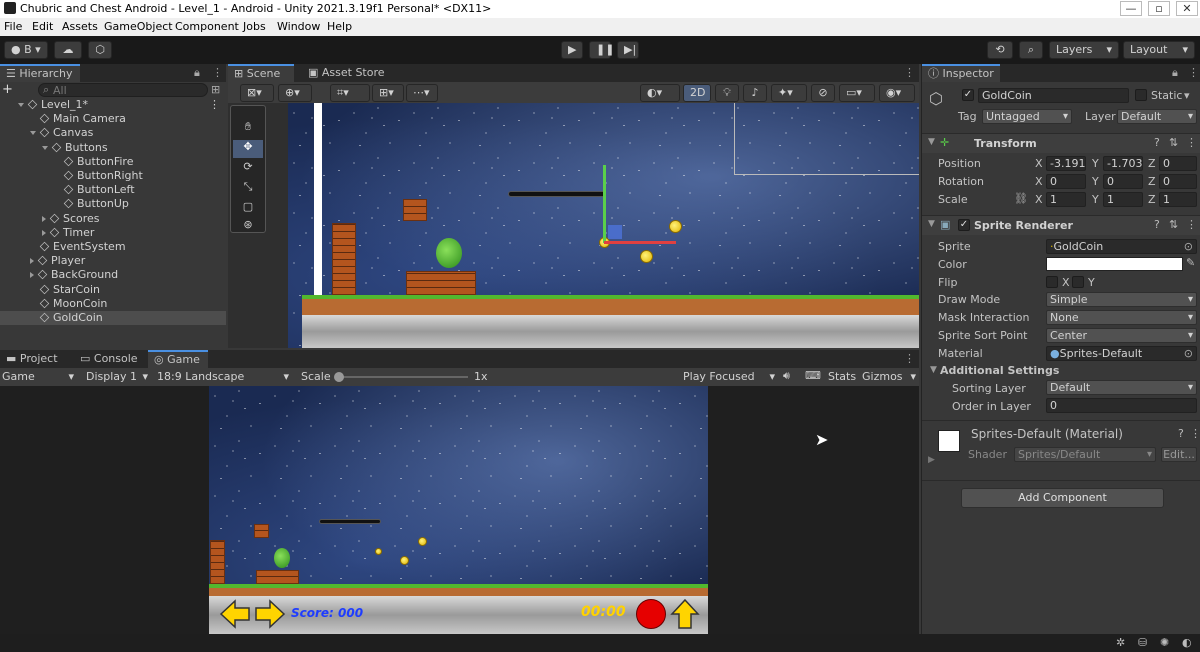 The width and height of the screenshot is (1200, 652). I want to click on sprite-field: ·GoldCoin ⊙, so click(1121, 246).